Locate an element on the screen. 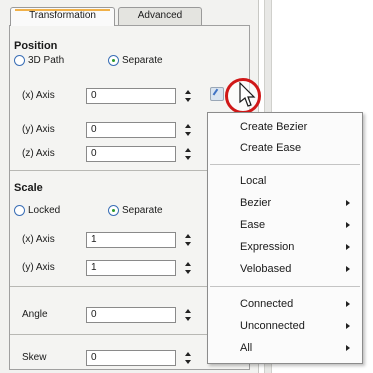 This screenshot has height=373, width=373. scale-x-label: (x) Axis is located at coordinates (38, 239).